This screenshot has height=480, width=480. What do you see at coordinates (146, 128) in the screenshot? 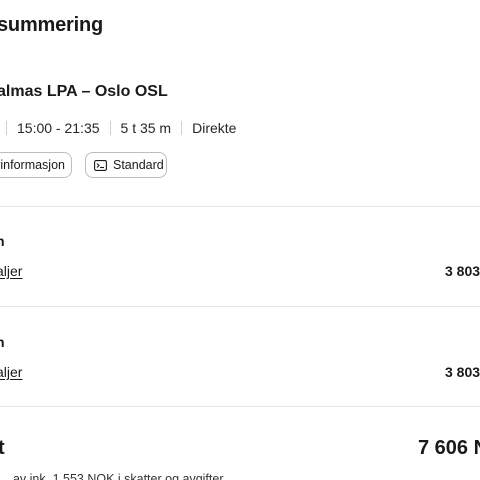
I see `flight-duration: 5 t 35 m` at bounding box center [146, 128].